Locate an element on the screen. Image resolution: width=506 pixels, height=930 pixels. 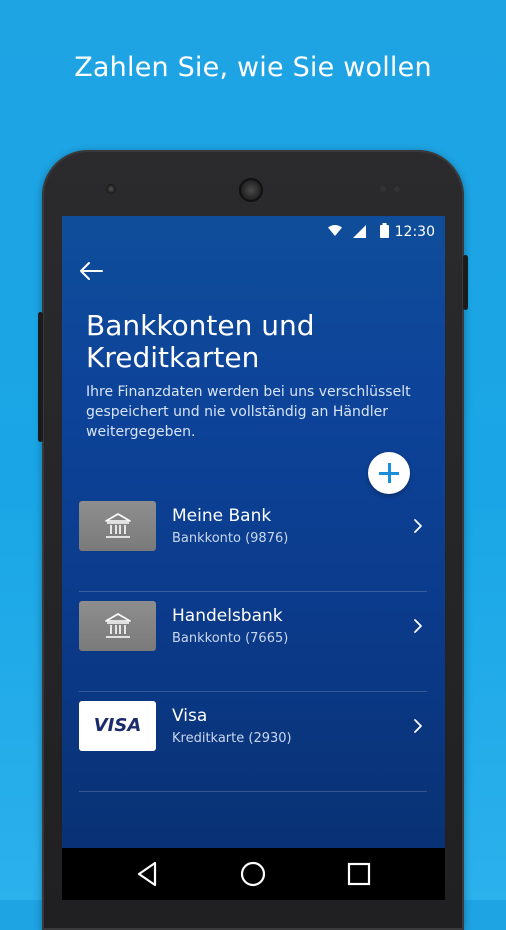
recents-square-icon is located at coordinates (359, 874).